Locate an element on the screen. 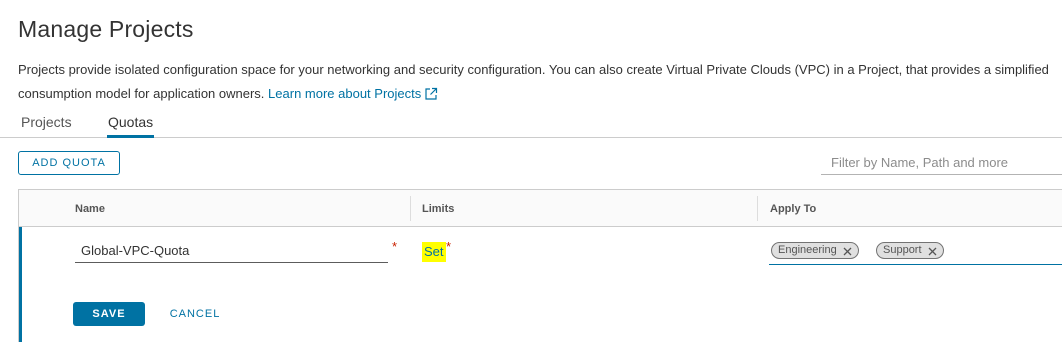 This screenshot has height=345, width=1062. page-title: Manage Projects is located at coordinates (106, 29).